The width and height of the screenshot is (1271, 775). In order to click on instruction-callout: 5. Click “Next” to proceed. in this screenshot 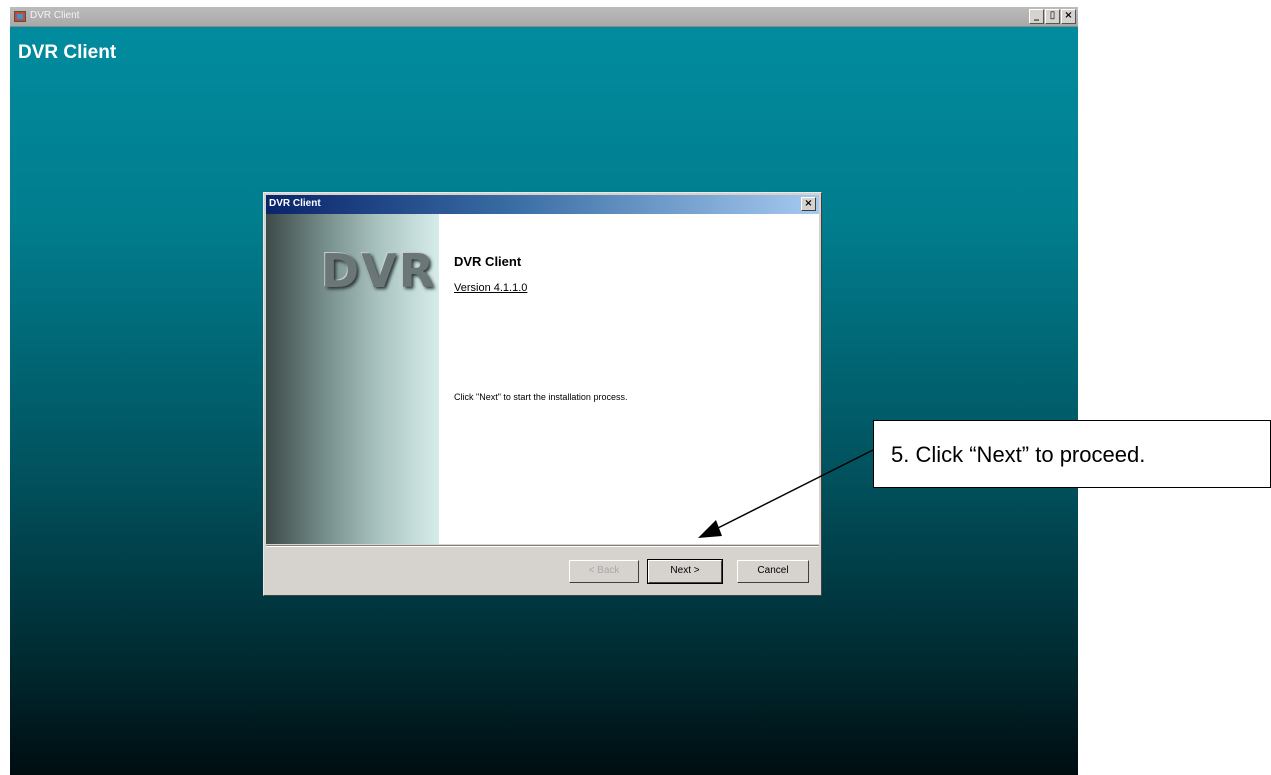, I will do `click(1072, 454)`.